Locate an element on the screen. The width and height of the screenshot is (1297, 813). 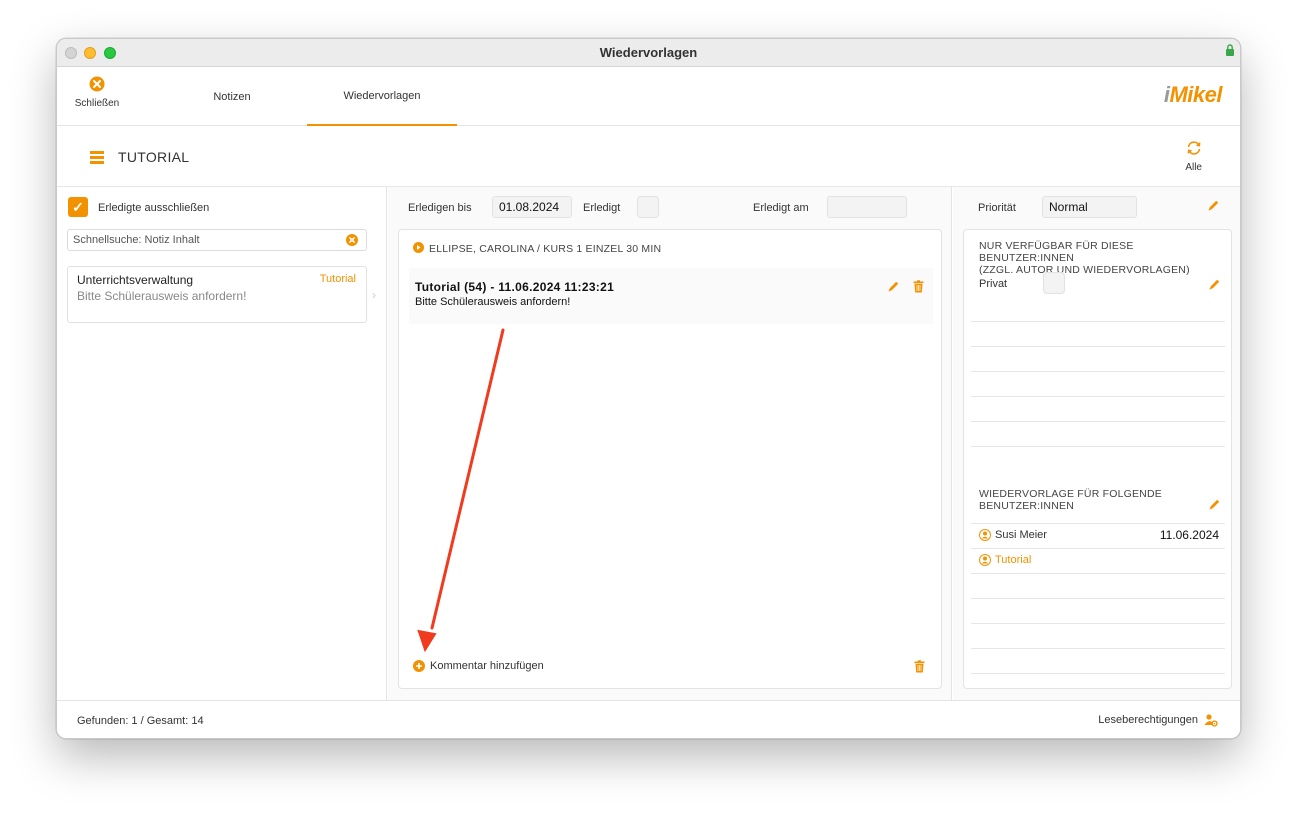
note-body: Bitte Schülerausweis anfordern! is located at coordinates (493, 302).